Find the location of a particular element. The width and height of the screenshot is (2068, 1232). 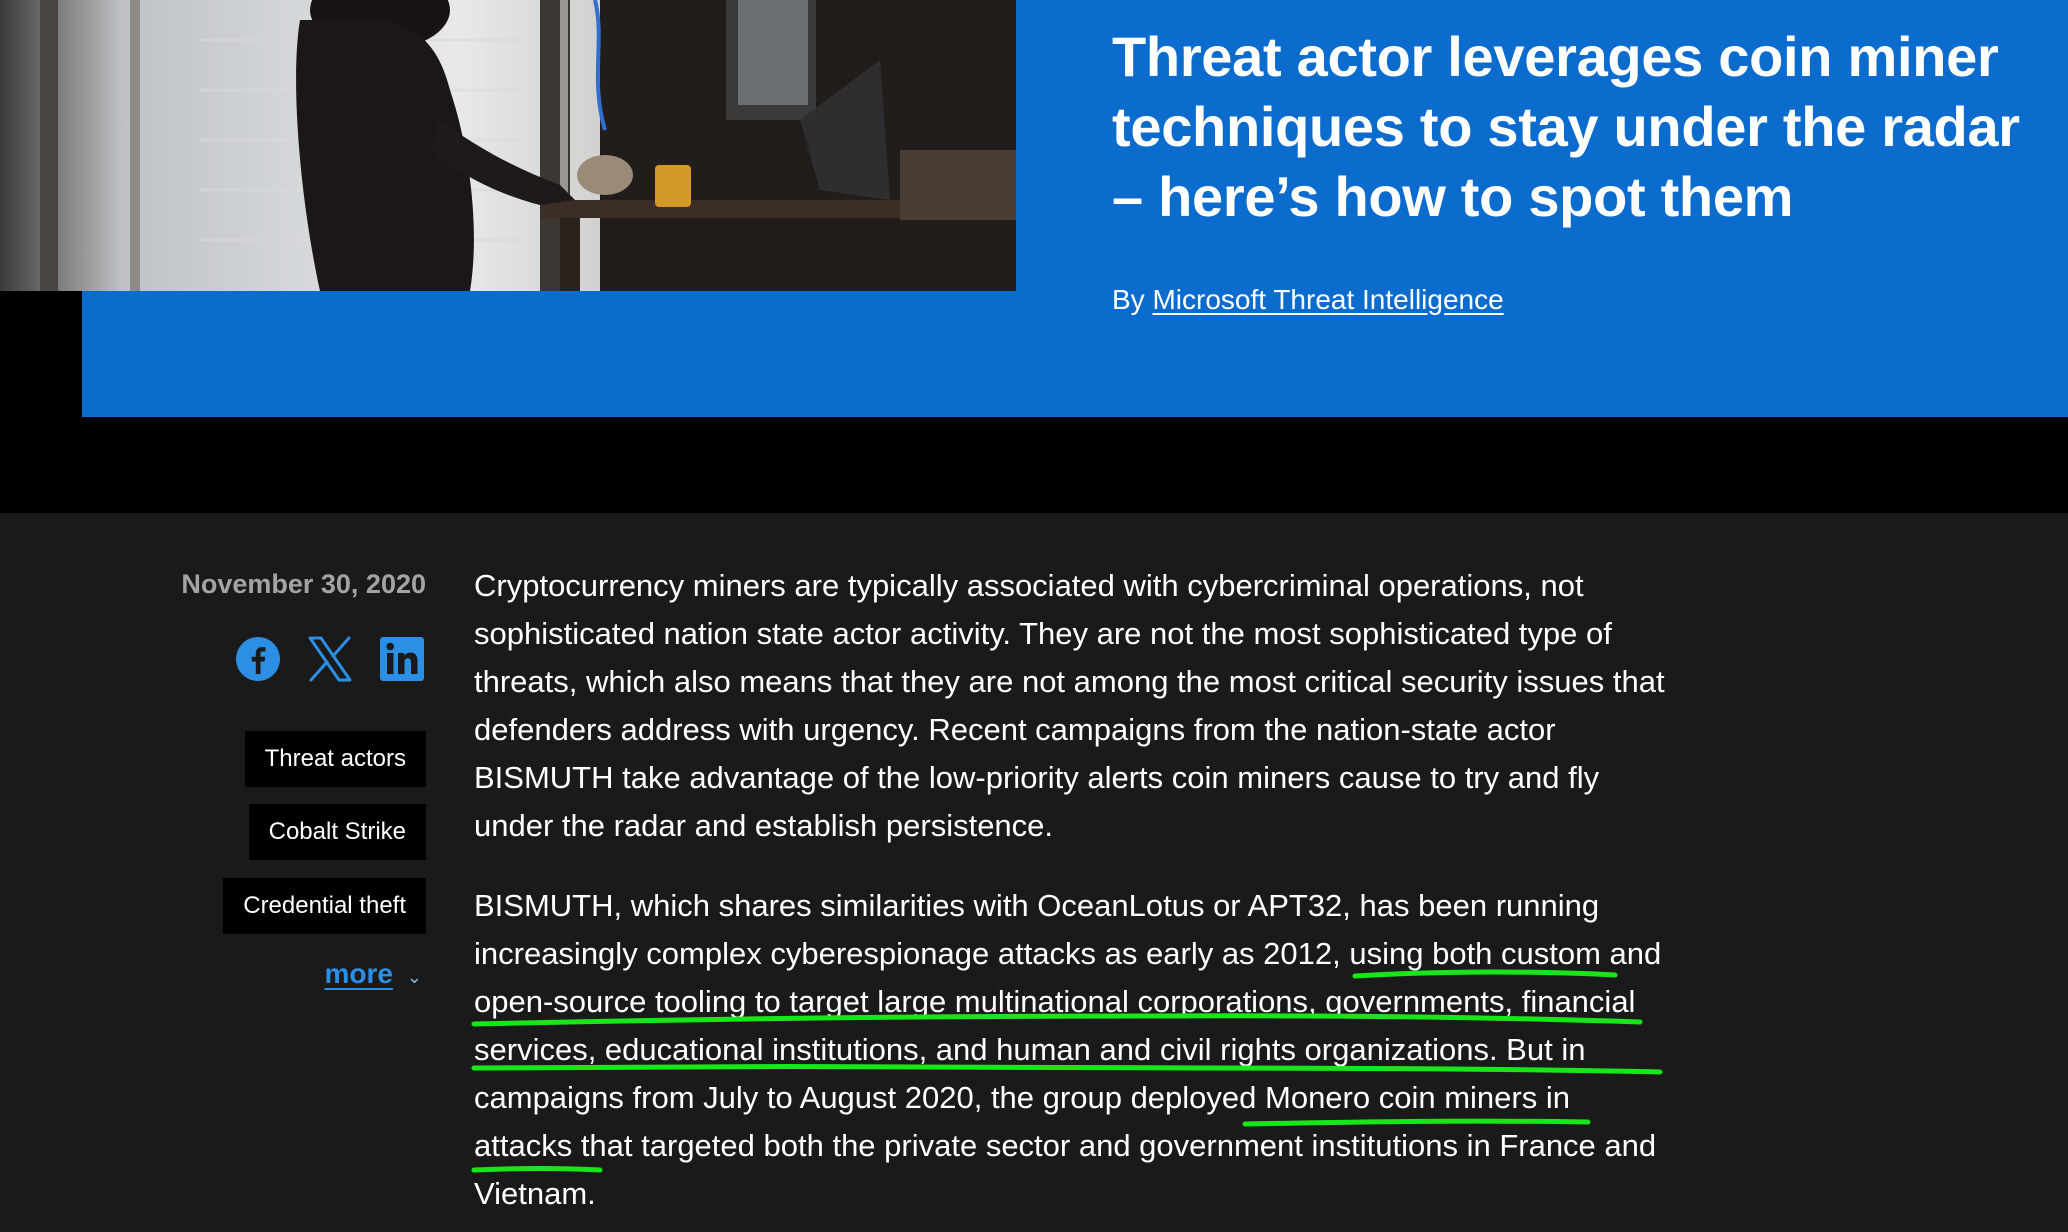

highlighted-text-2: deployed Monero coin miners in is located at coordinates (1350, 1097).